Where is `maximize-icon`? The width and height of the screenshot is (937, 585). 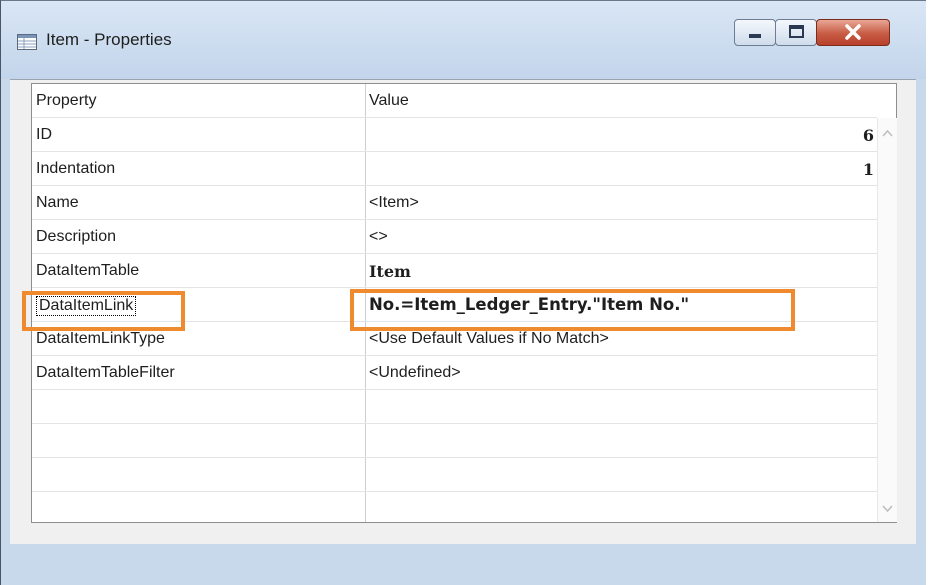 maximize-icon is located at coordinates (796, 31).